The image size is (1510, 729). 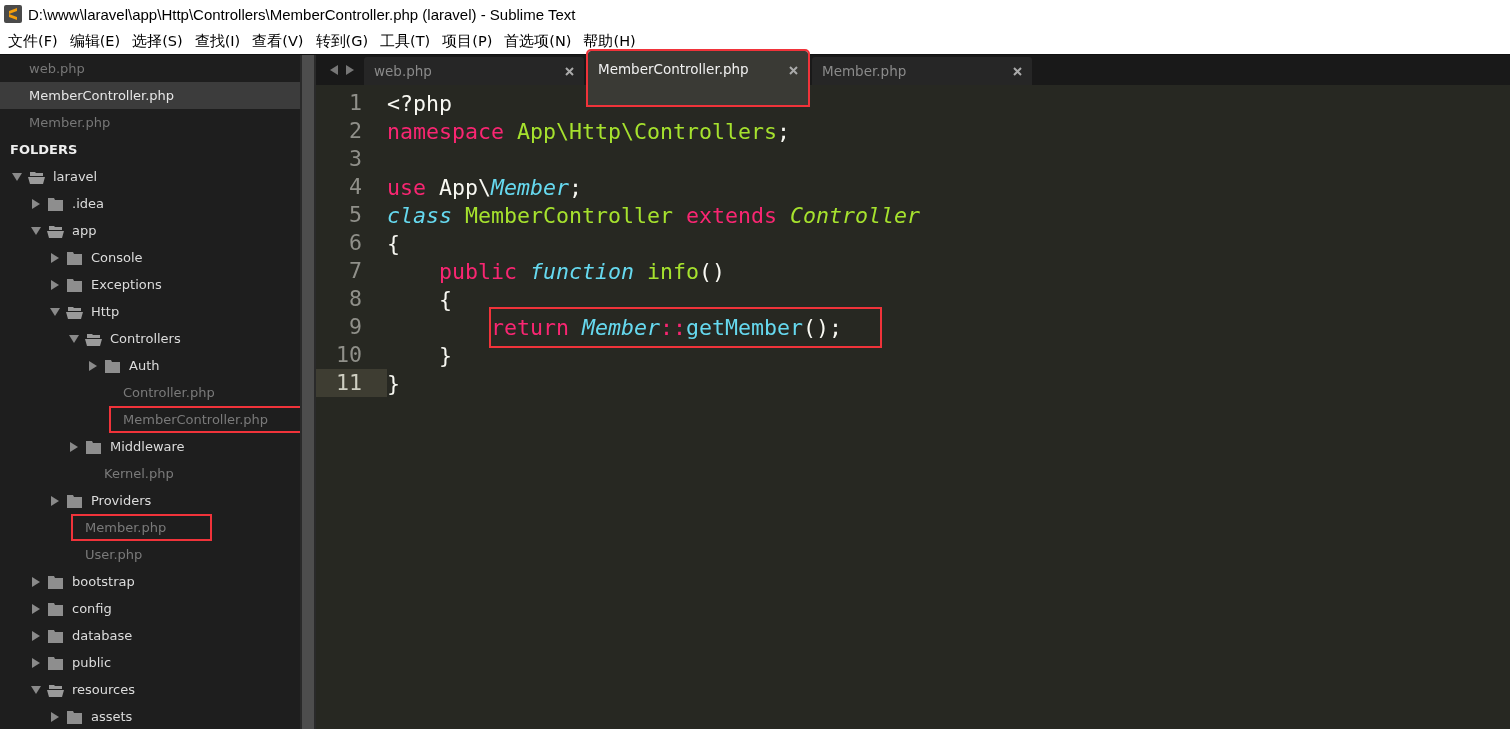 What do you see at coordinates (84, 230) in the screenshot?
I see `folder-item: app` at bounding box center [84, 230].